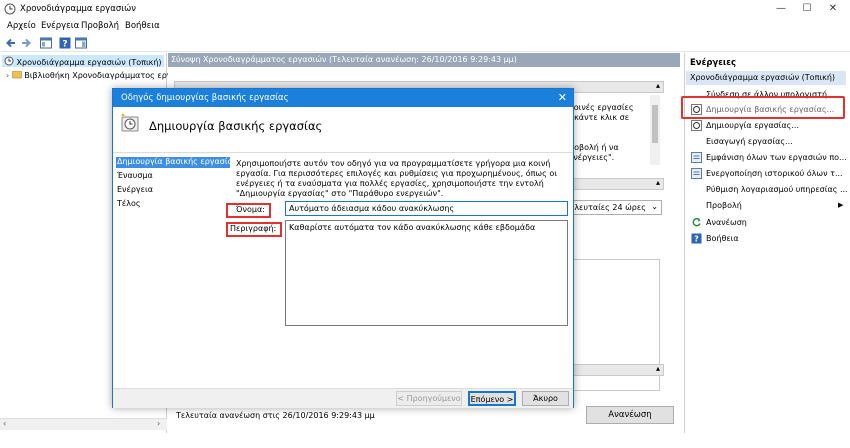 This screenshot has width=850, height=448. What do you see at coordinates (696, 173) in the screenshot?
I see `history-icon` at bounding box center [696, 173].